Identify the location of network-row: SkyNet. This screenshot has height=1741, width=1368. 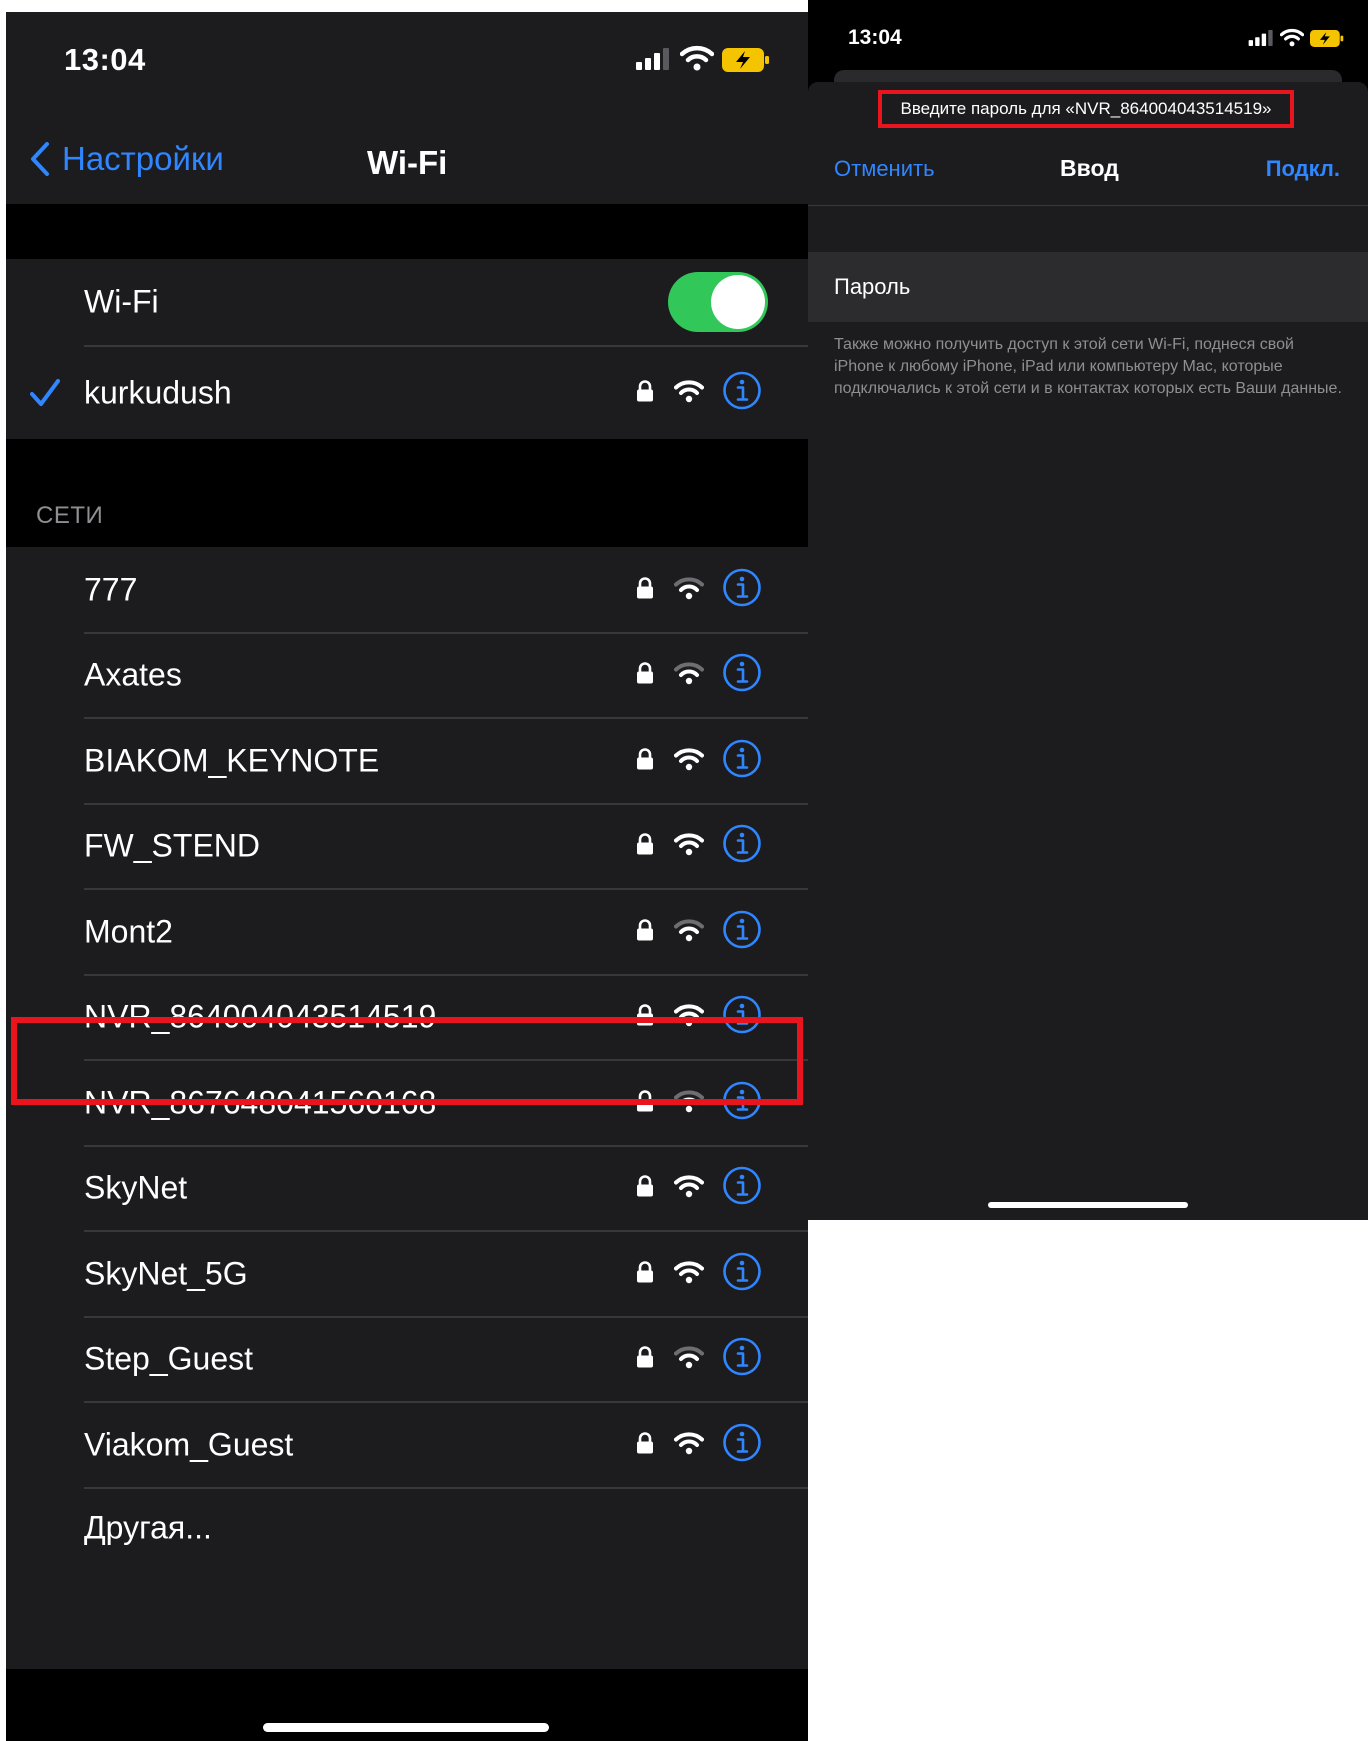
(407, 1189).